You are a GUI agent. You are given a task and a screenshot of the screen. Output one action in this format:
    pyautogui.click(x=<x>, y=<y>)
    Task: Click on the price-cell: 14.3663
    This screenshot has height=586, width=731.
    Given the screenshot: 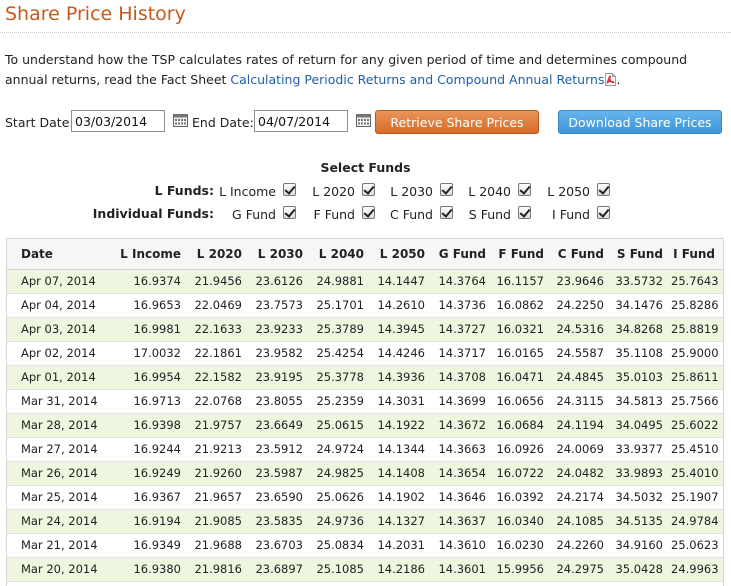 What is the action you would take?
    pyautogui.click(x=463, y=449)
    